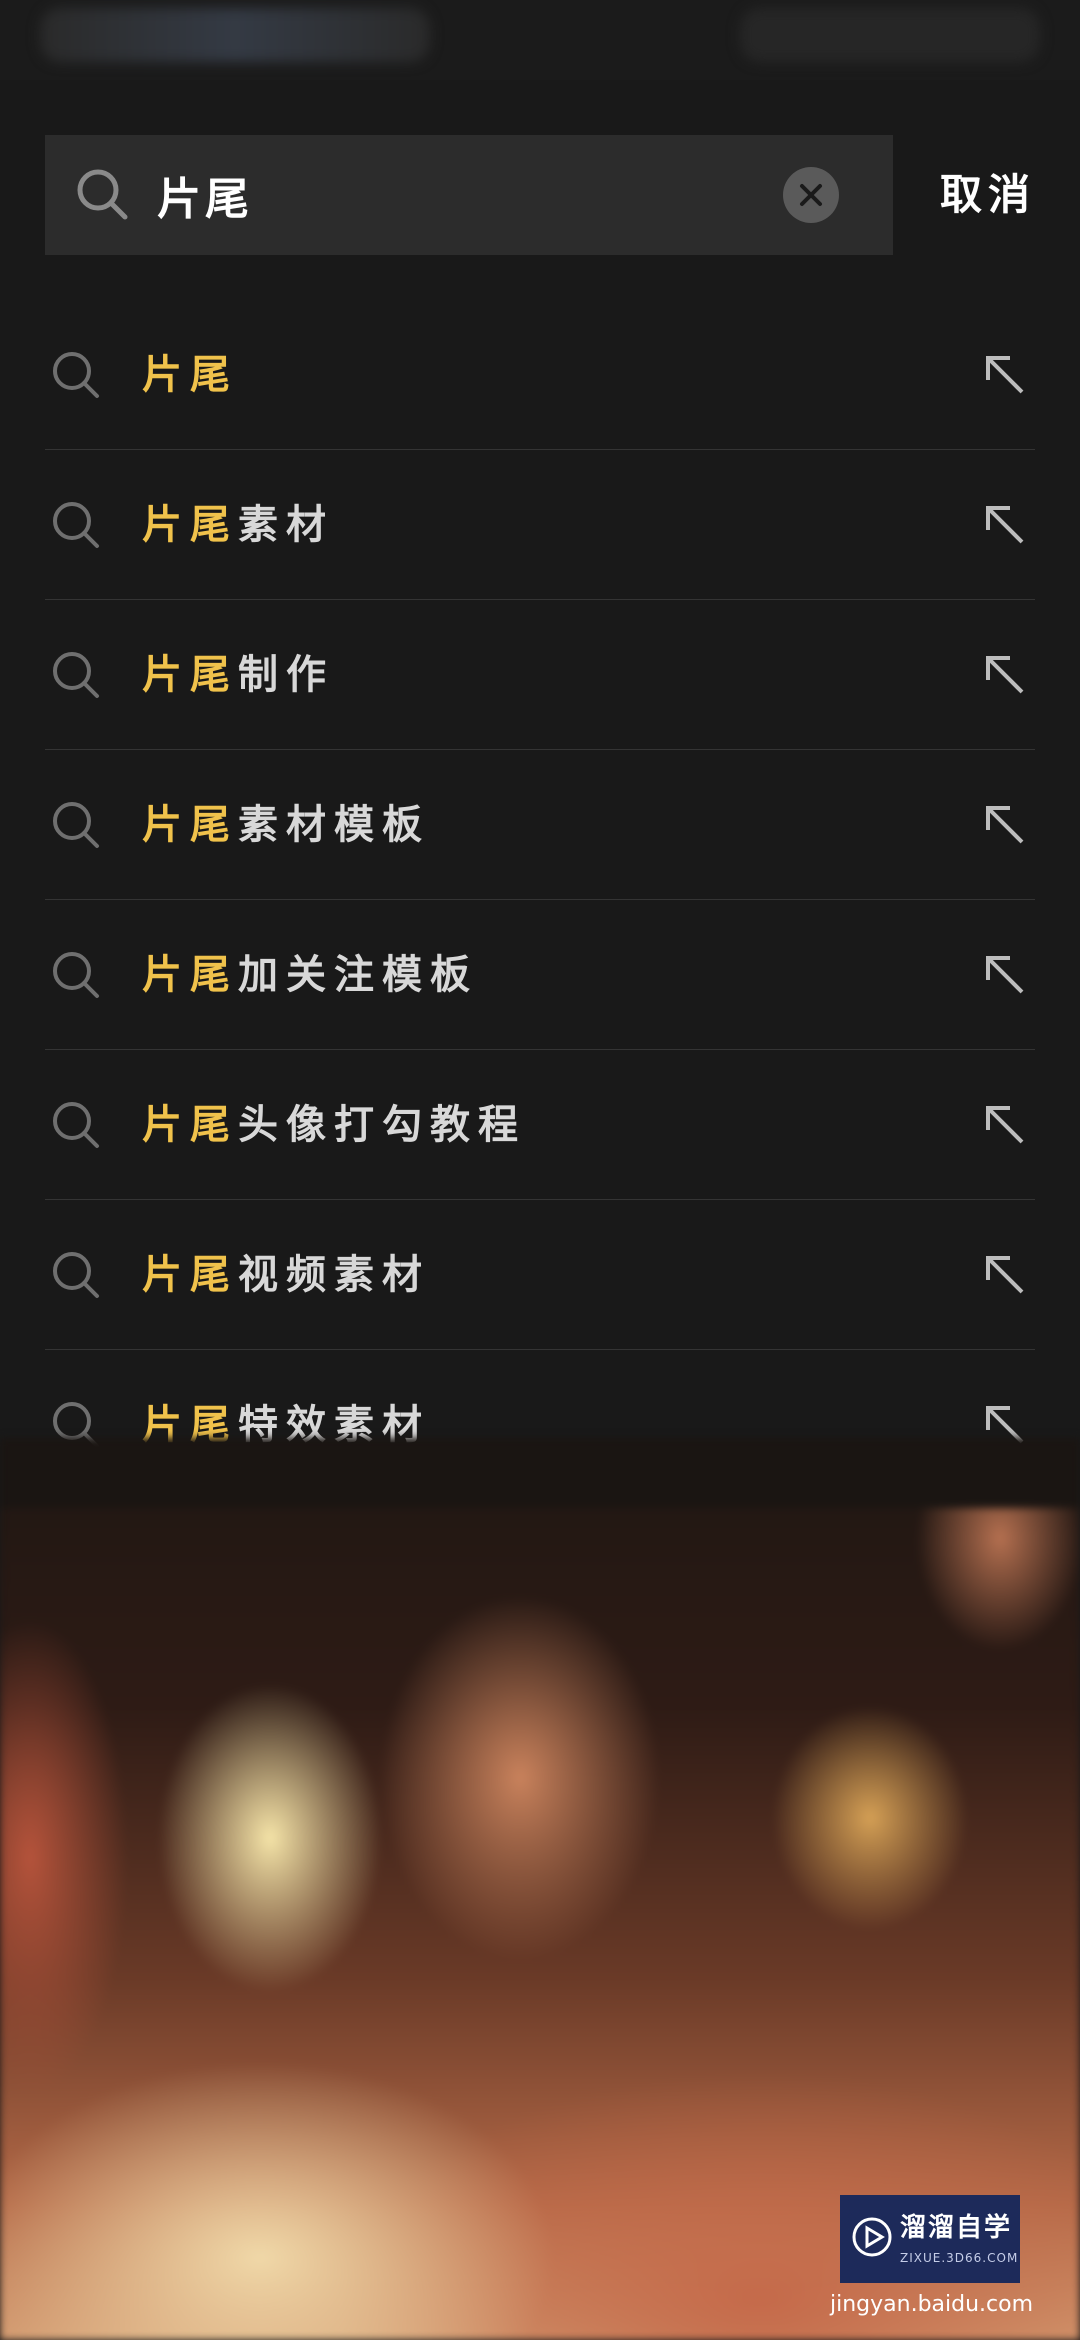 This screenshot has width=1080, height=2340. I want to click on search-row: 取消, so click(540, 195).